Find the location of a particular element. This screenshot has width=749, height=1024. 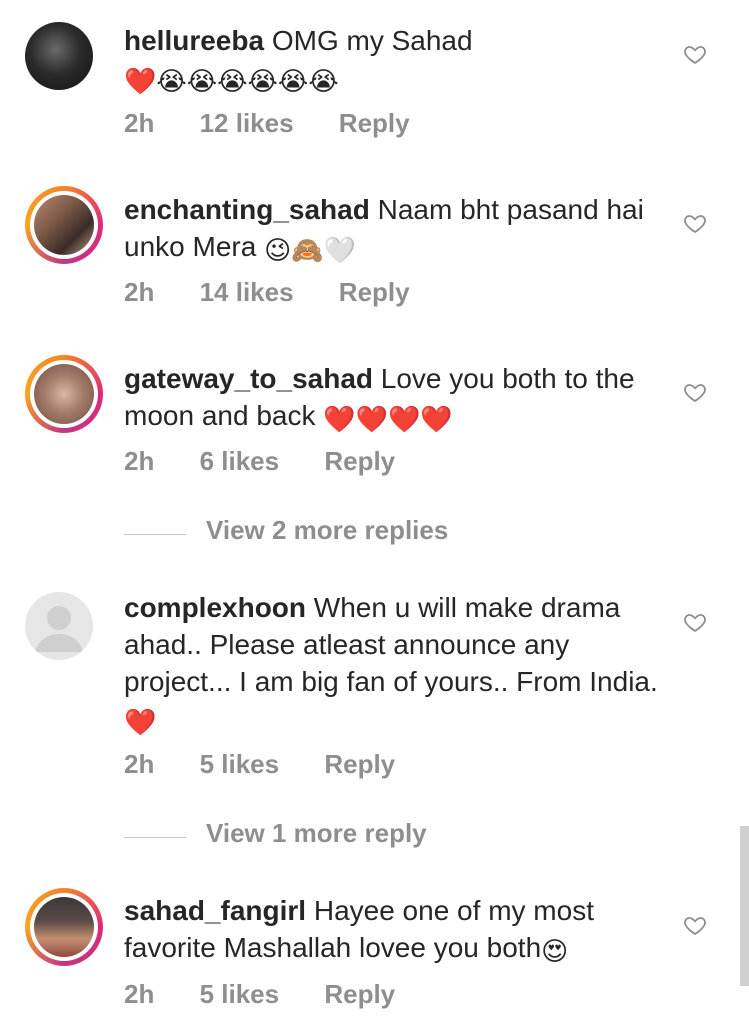

comment-body: OMG my Sahad is located at coordinates (372, 40).